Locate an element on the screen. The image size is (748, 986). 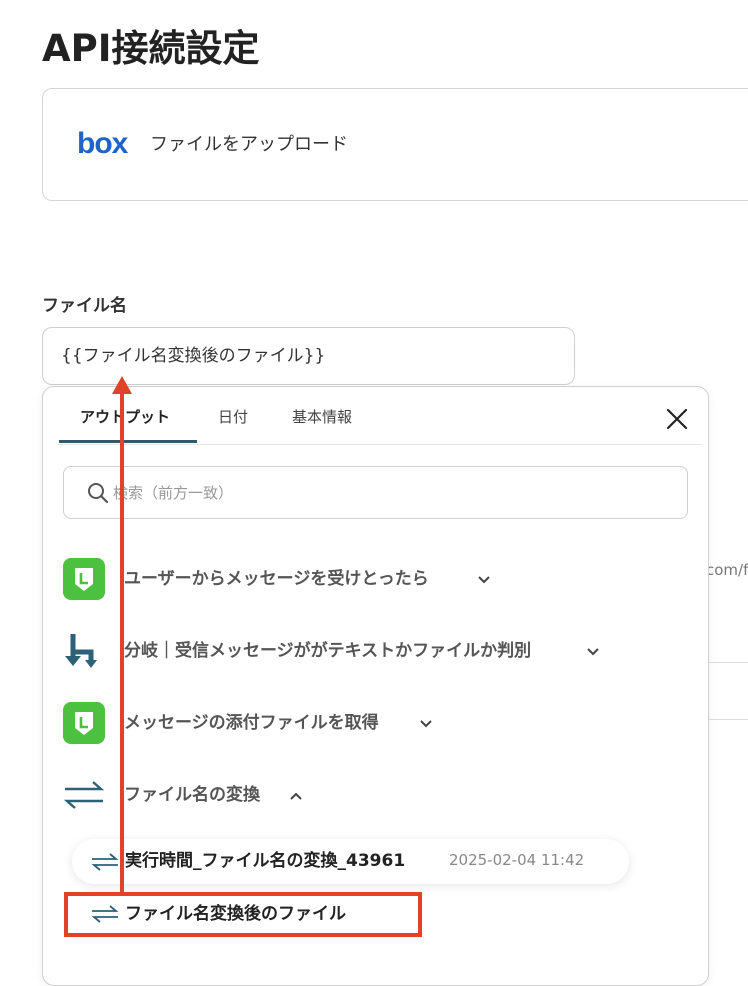
tab-basic-info: 基本情報 is located at coordinates (322, 417).